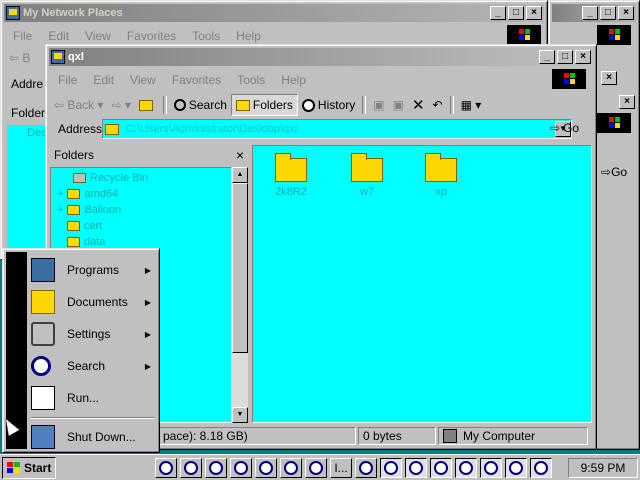 The height and width of the screenshot is (480, 640). What do you see at coordinates (93, 334) in the screenshot?
I see `start-menu-settings: Settings ▶` at bounding box center [93, 334].